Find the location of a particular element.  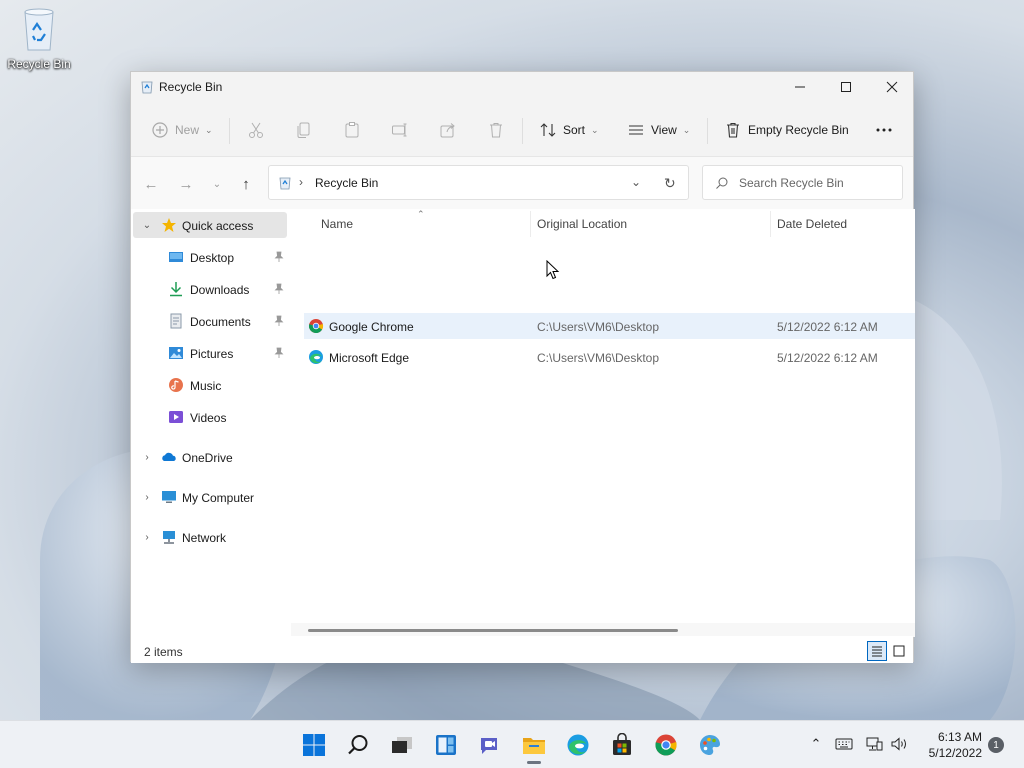

large-icons-view-button is located at coordinates (899, 651).